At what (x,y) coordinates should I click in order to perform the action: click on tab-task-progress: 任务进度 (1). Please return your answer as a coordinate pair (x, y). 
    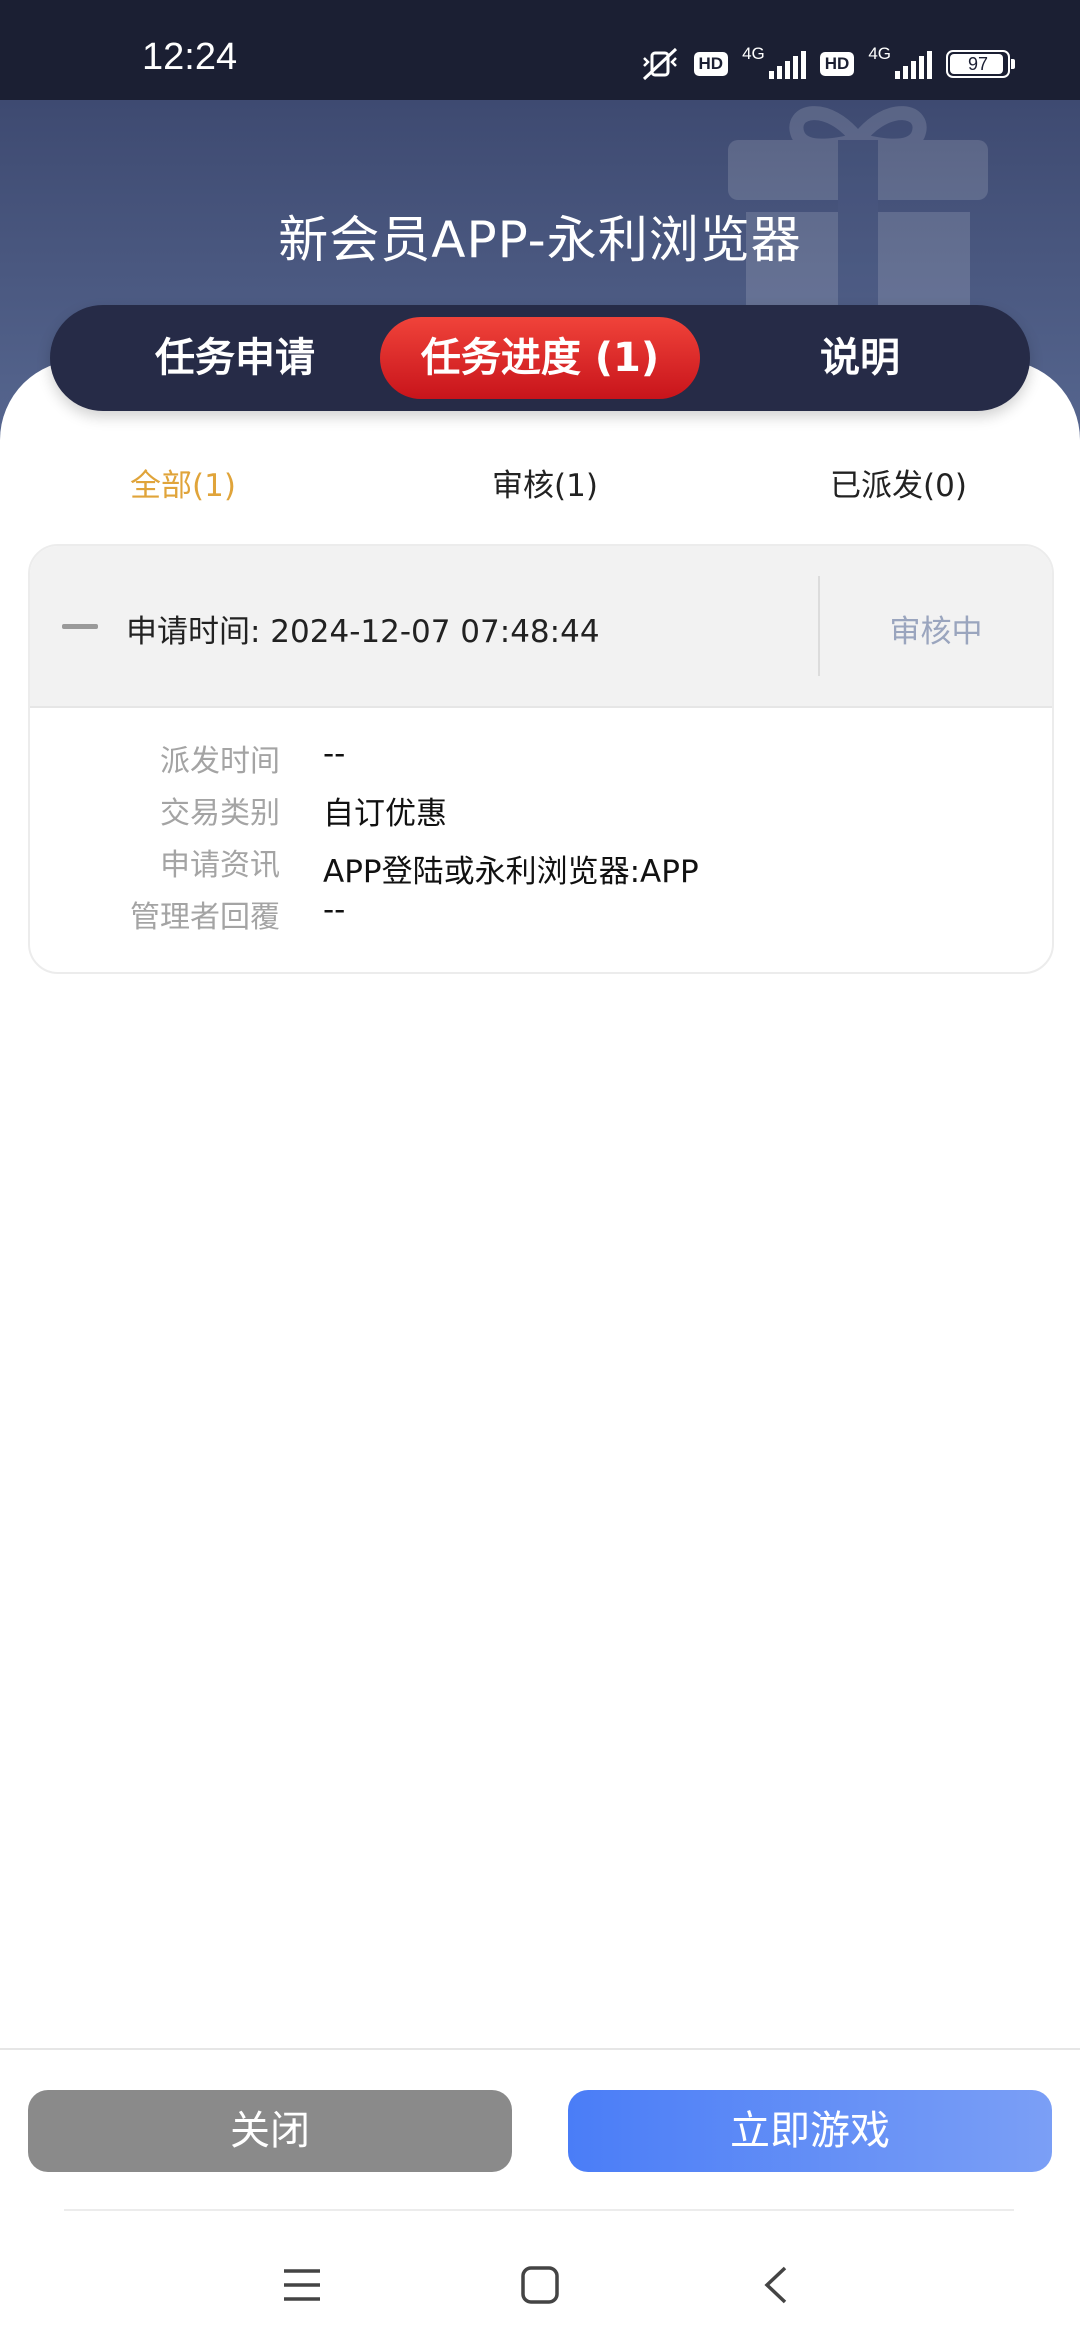
    Looking at the image, I should click on (540, 358).